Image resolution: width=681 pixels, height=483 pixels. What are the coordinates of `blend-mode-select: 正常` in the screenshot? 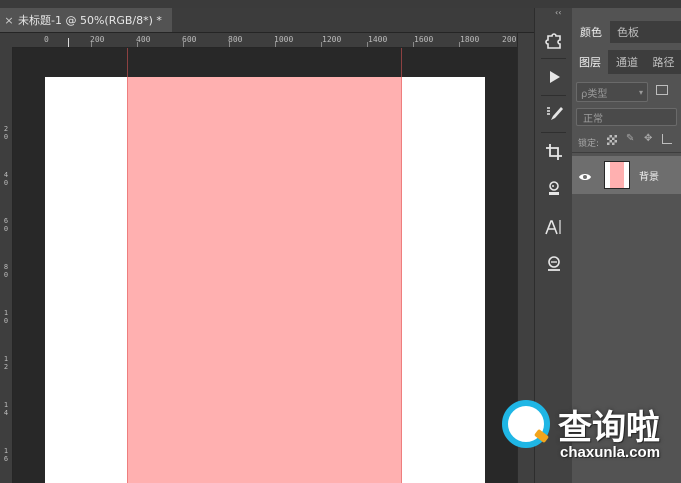 It's located at (626, 117).